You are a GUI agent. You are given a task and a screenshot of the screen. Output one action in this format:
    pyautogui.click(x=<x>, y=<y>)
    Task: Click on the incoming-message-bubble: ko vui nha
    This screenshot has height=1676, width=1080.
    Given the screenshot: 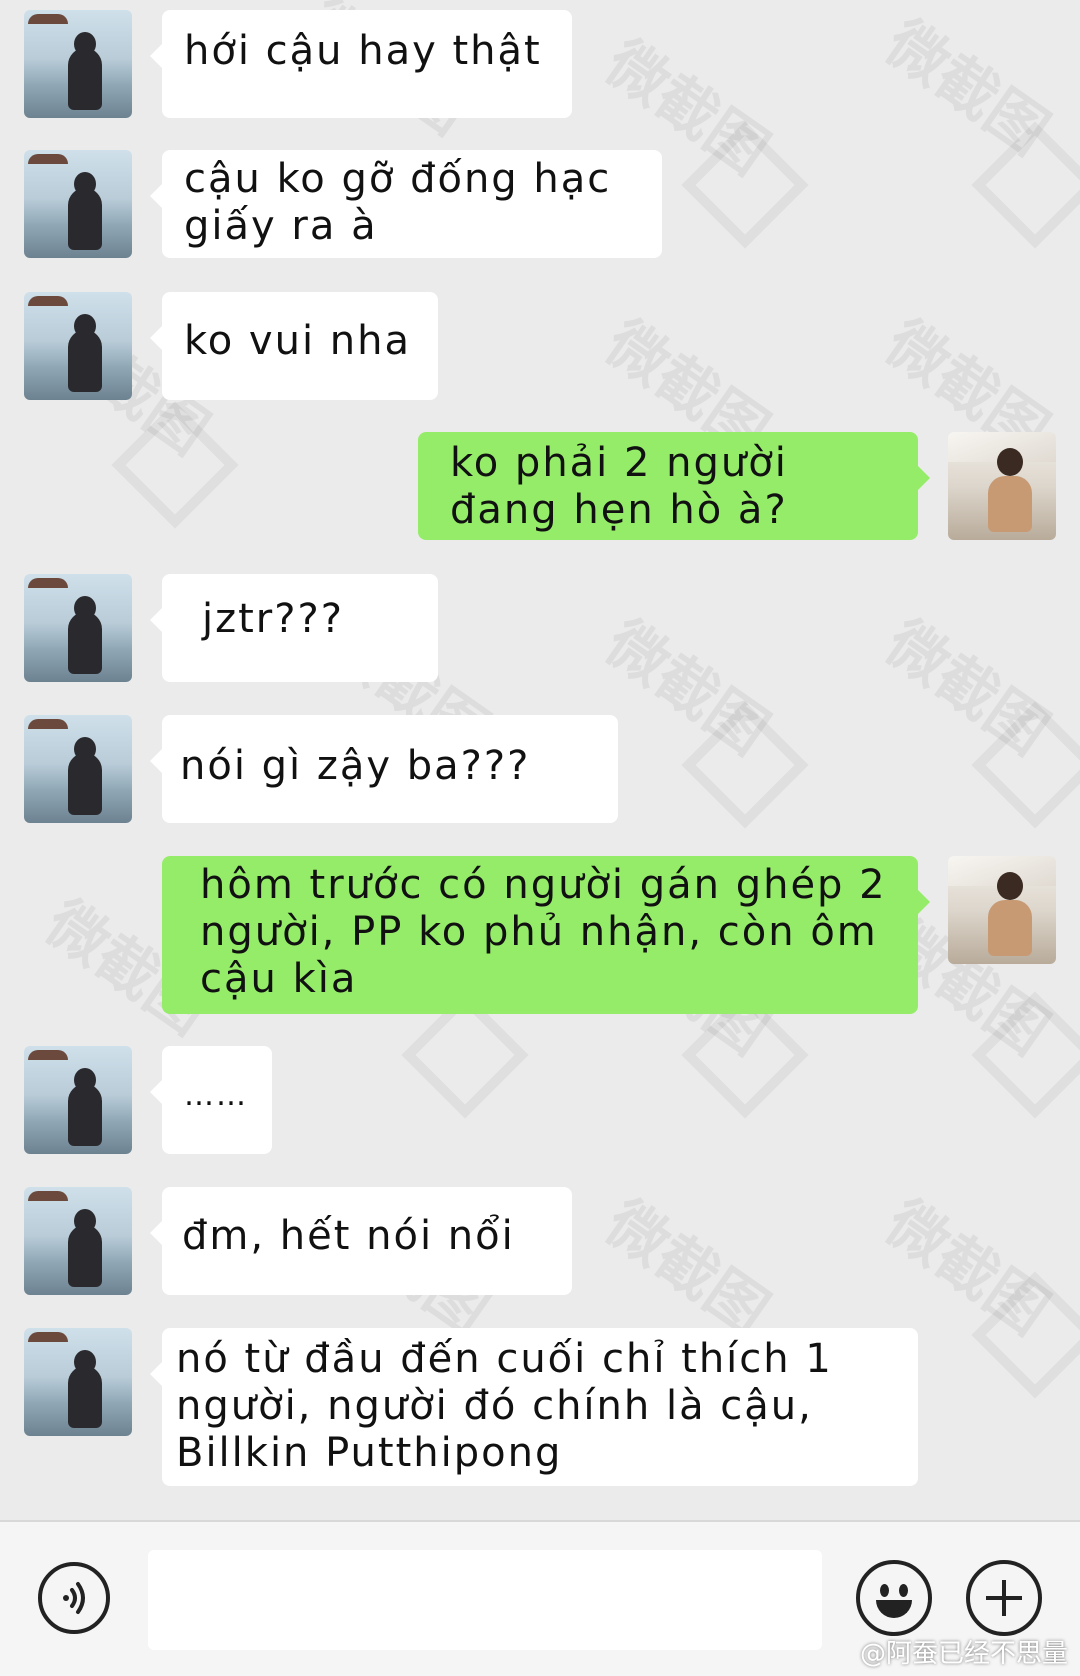 What is the action you would take?
    pyautogui.click(x=294, y=346)
    